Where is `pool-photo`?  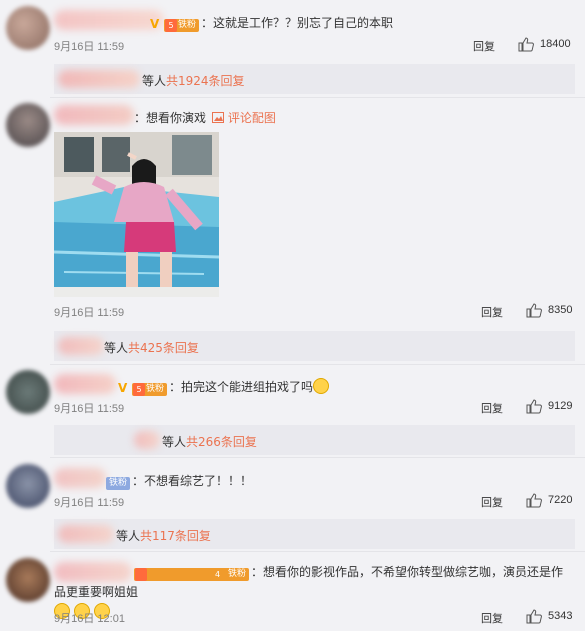 pool-photo is located at coordinates (136, 214).